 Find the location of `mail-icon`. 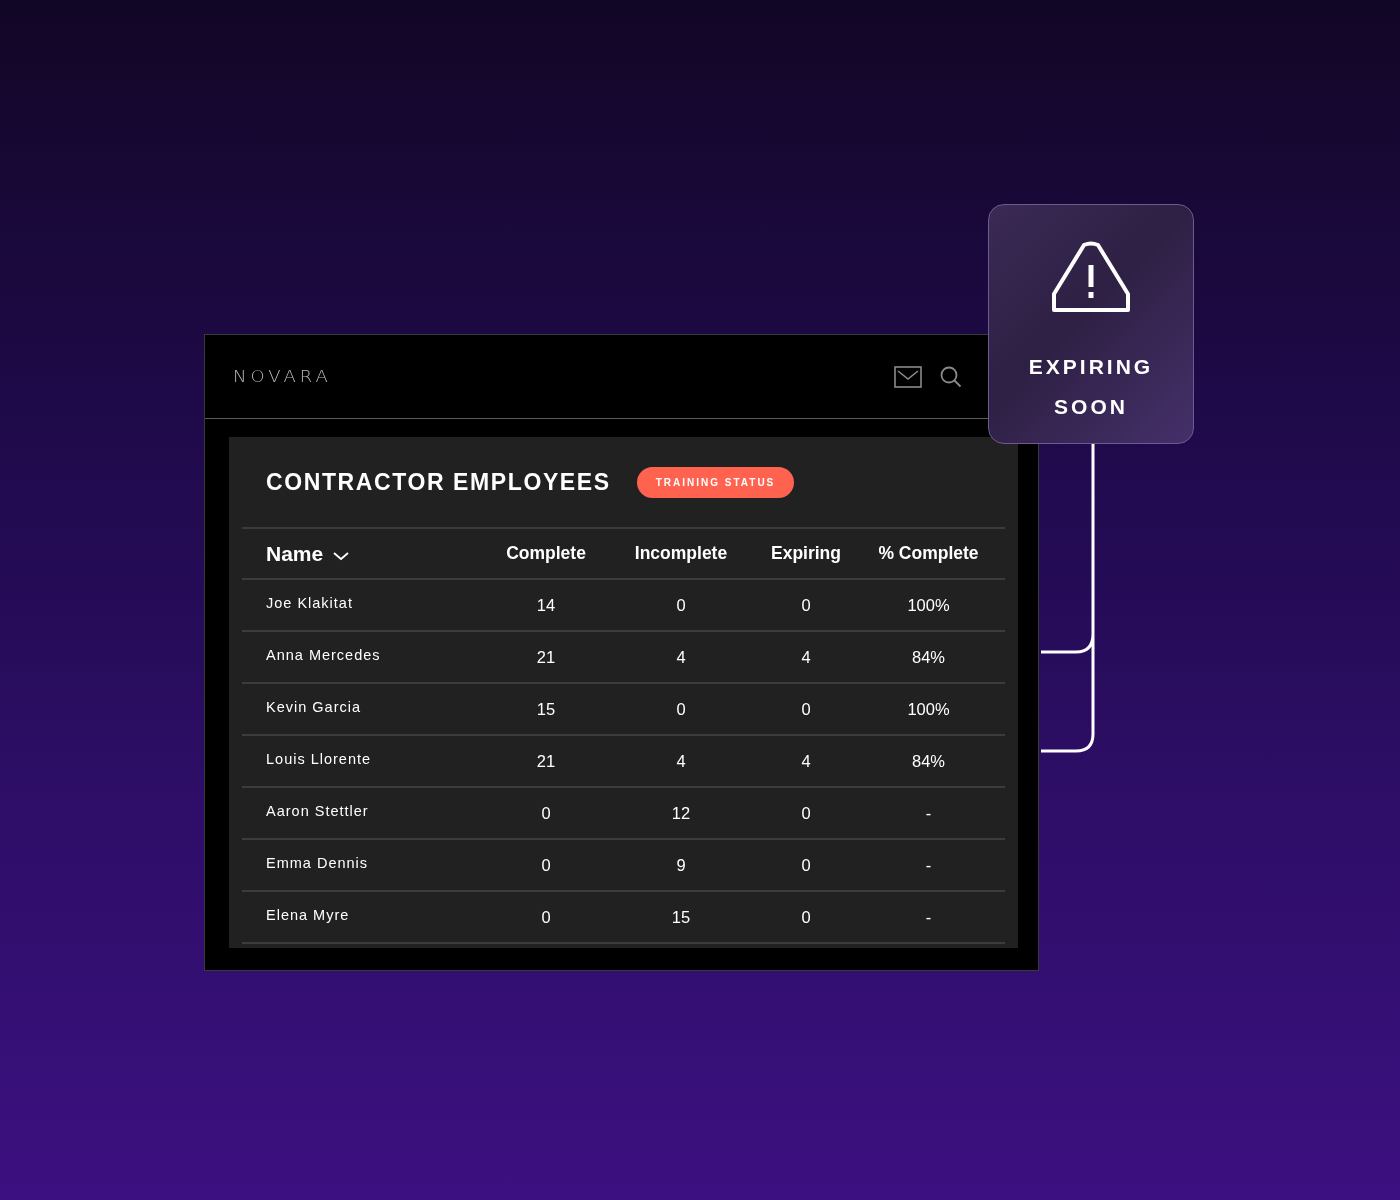

mail-icon is located at coordinates (908, 376).